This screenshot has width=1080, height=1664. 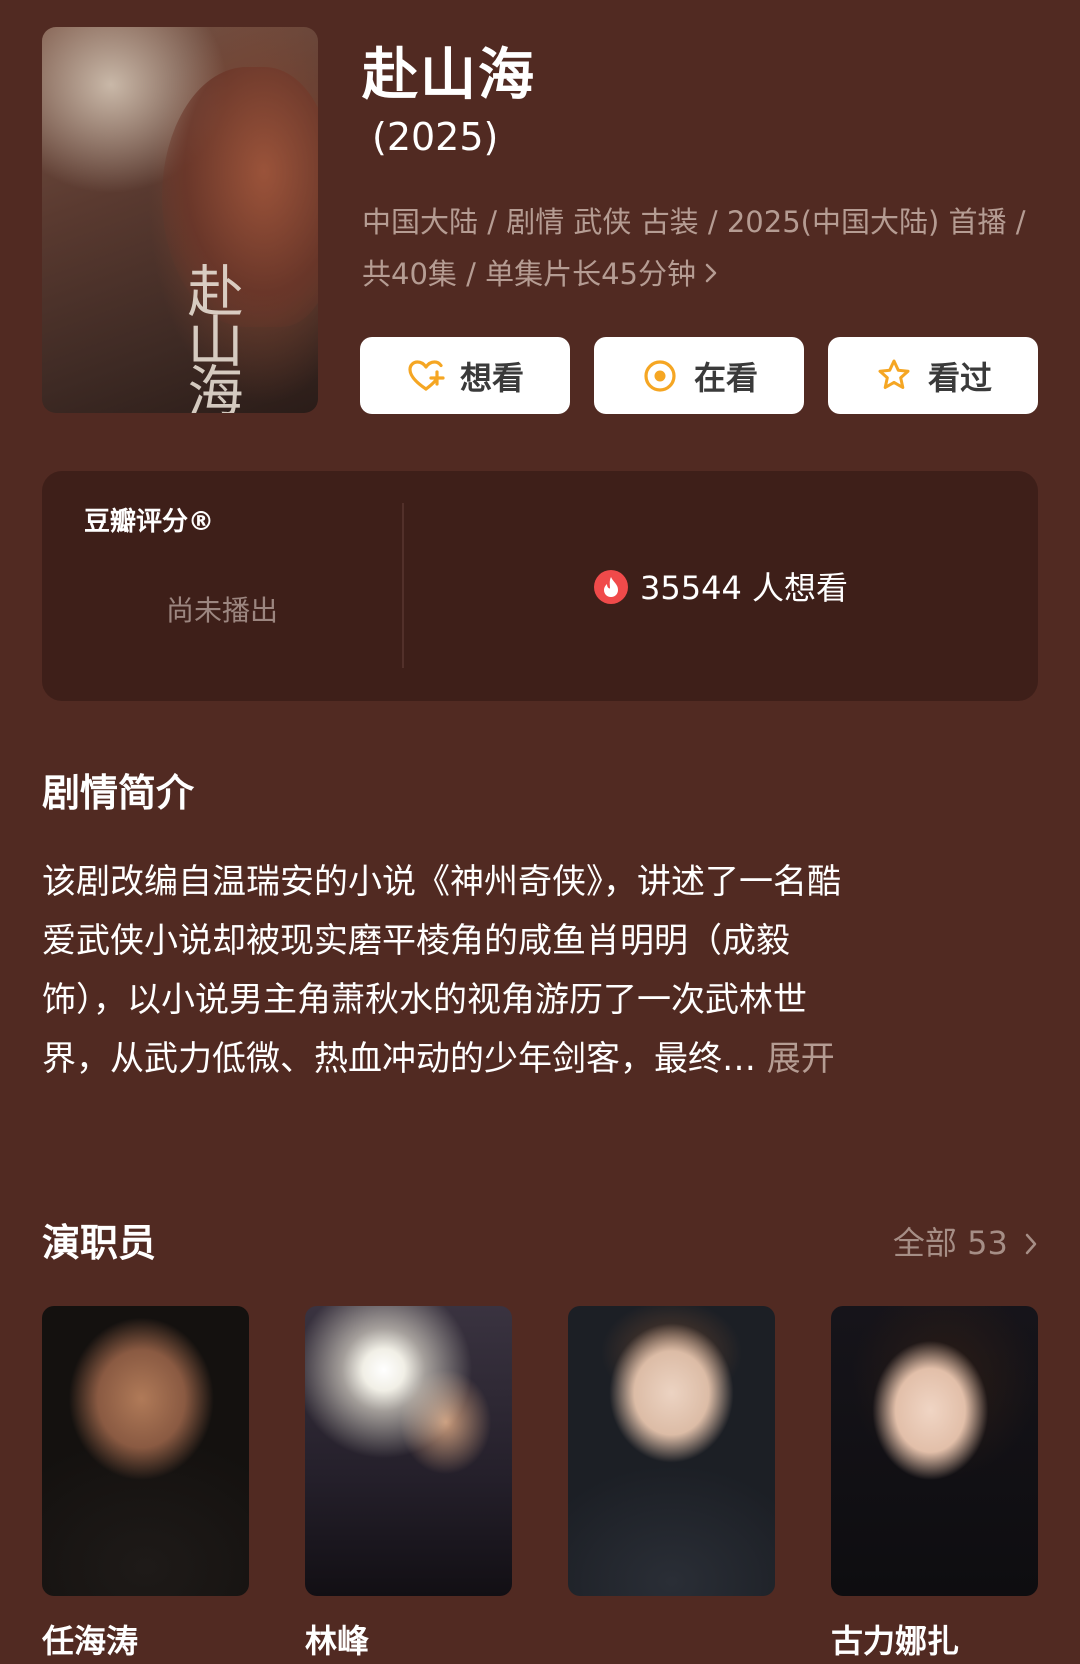 What do you see at coordinates (435, 137) in the screenshot?
I see `show-year: (2025)` at bounding box center [435, 137].